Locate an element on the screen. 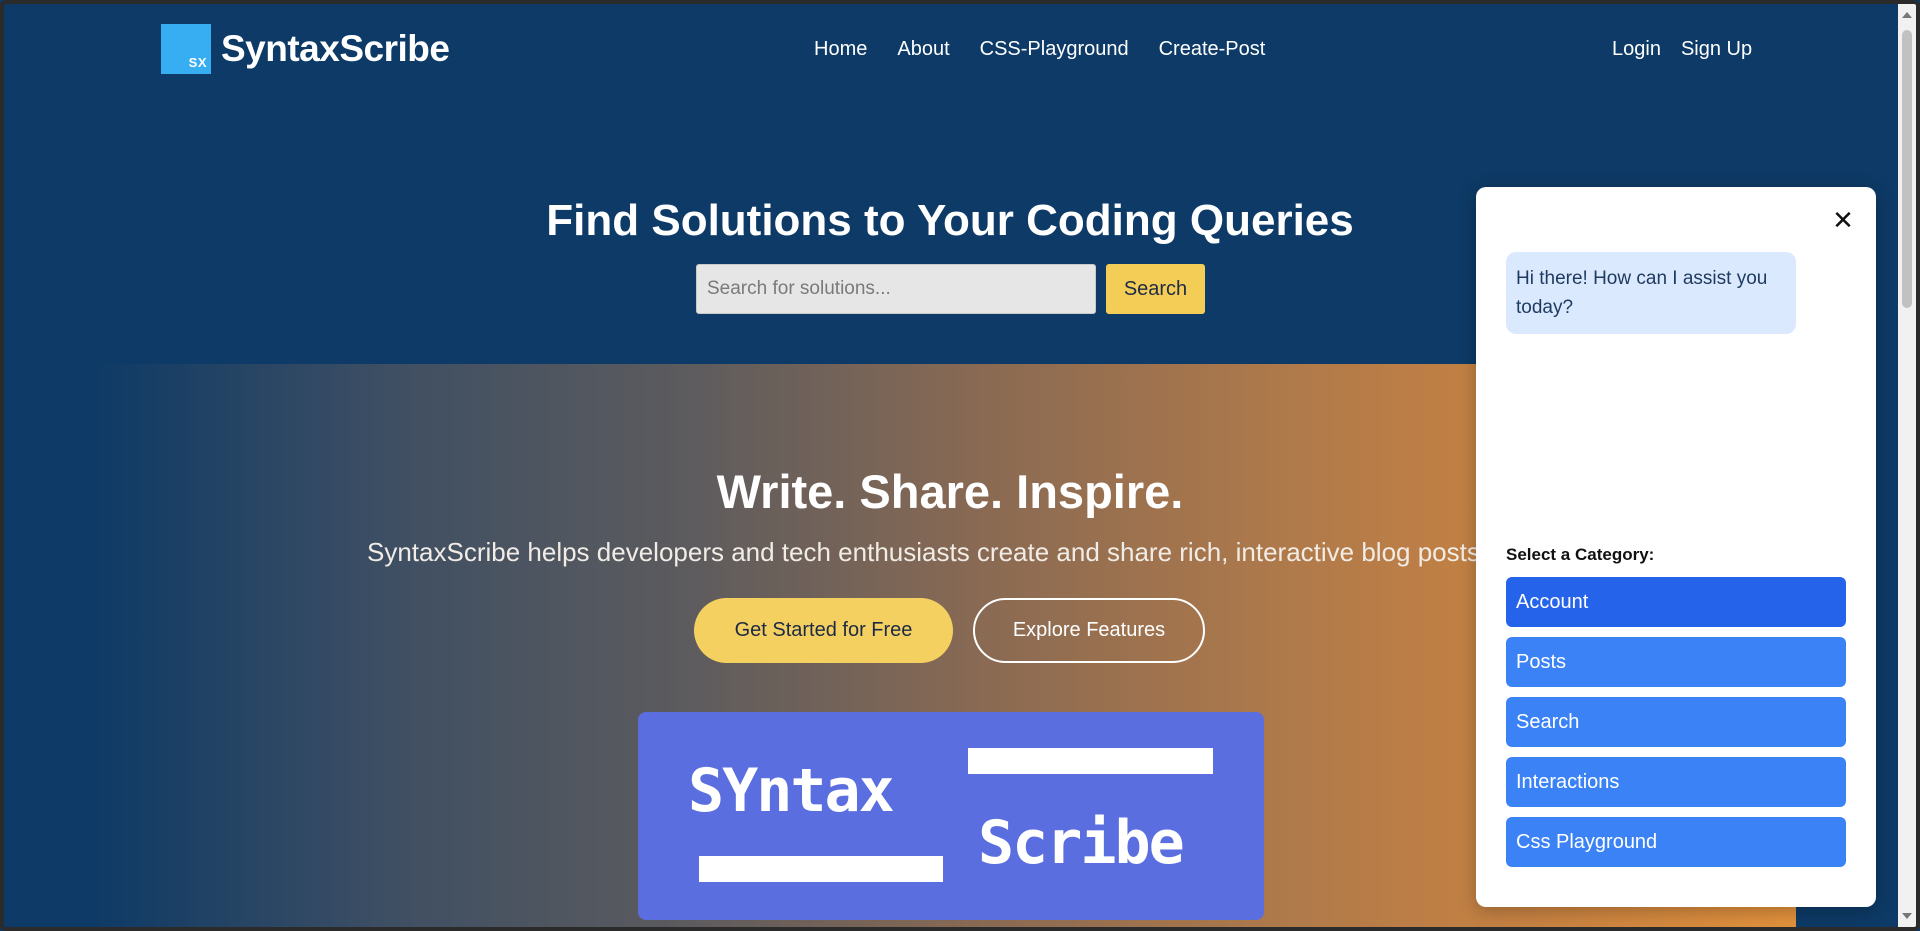 Image resolution: width=1920 pixels, height=931 pixels. signup-link: Sign Up is located at coordinates (1716, 49).